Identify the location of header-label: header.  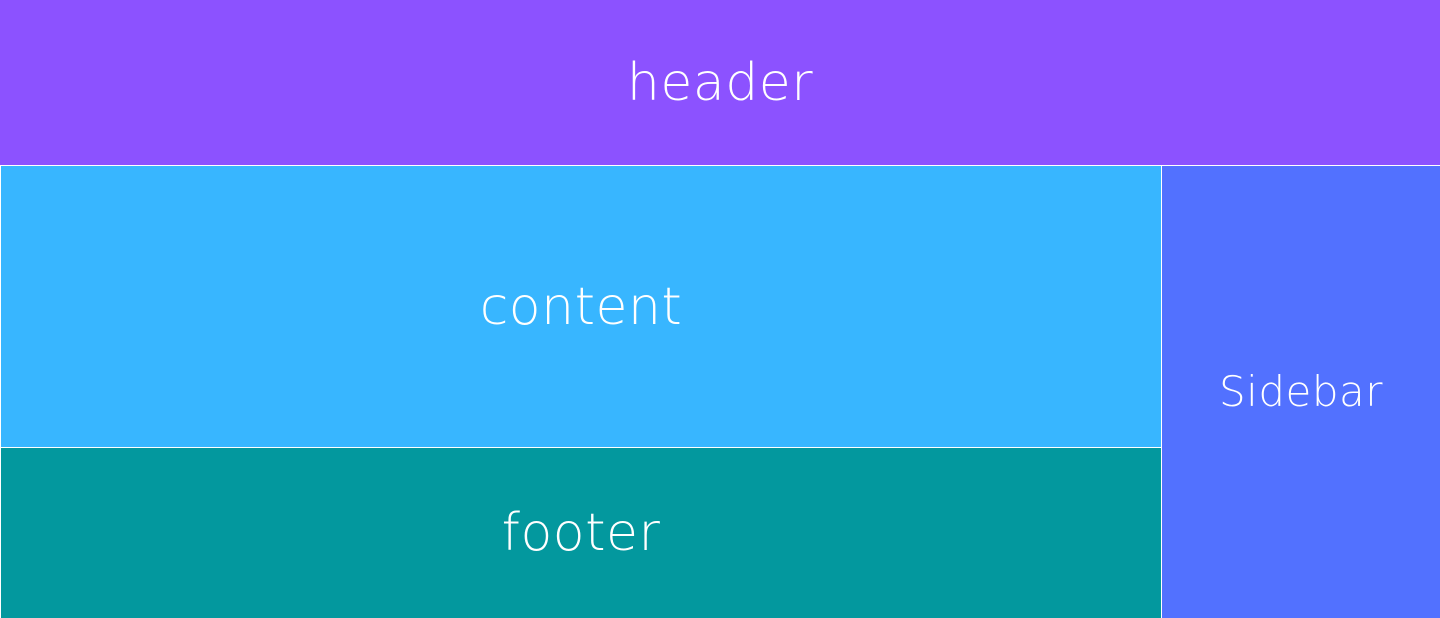
(720, 82).